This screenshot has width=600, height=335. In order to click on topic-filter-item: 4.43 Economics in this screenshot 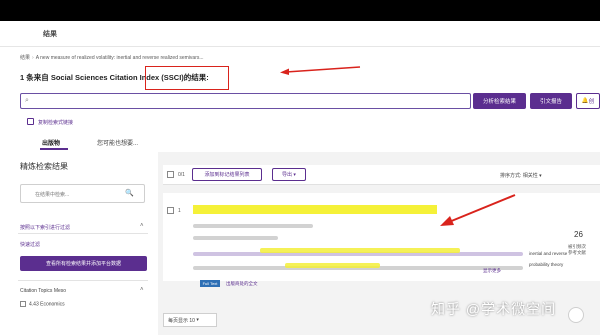, I will do `click(42, 304)`.